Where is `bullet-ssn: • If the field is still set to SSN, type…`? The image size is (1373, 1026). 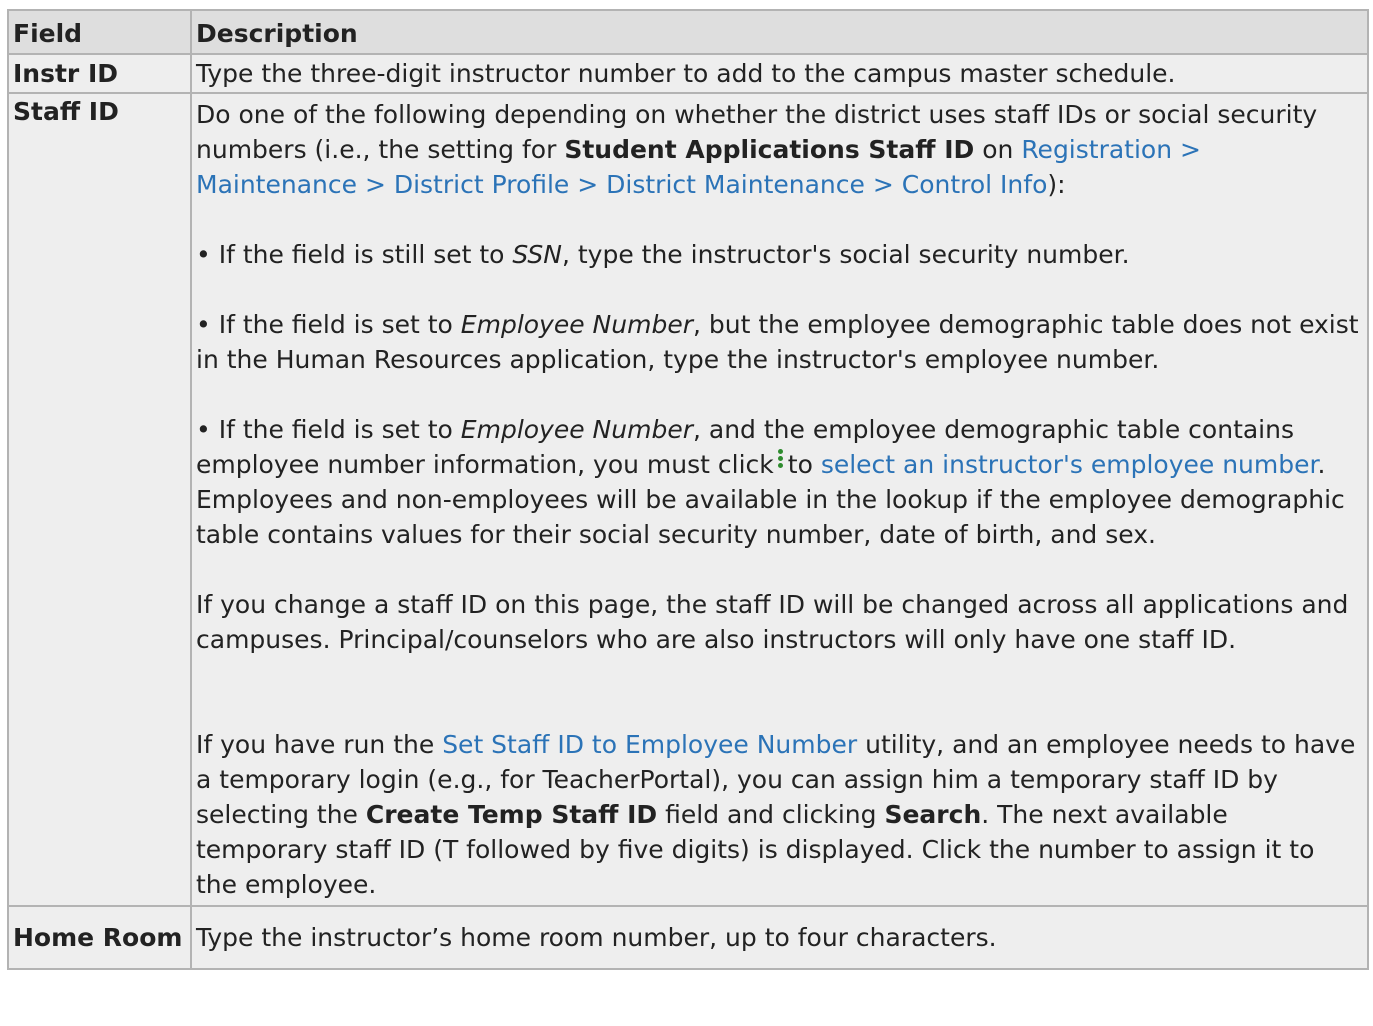 bullet-ssn: • If the field is still set to SSN, type… is located at coordinates (779, 254).